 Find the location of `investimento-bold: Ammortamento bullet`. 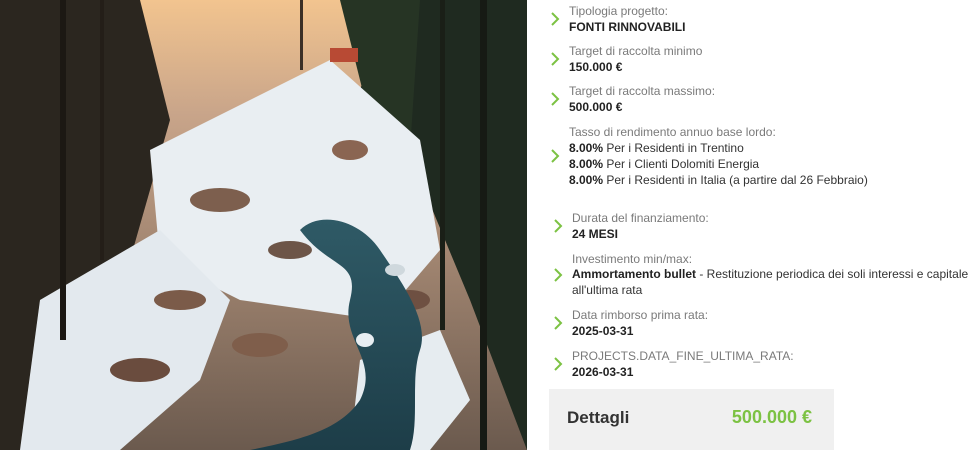

investimento-bold: Ammortamento bullet is located at coordinates (634, 274).